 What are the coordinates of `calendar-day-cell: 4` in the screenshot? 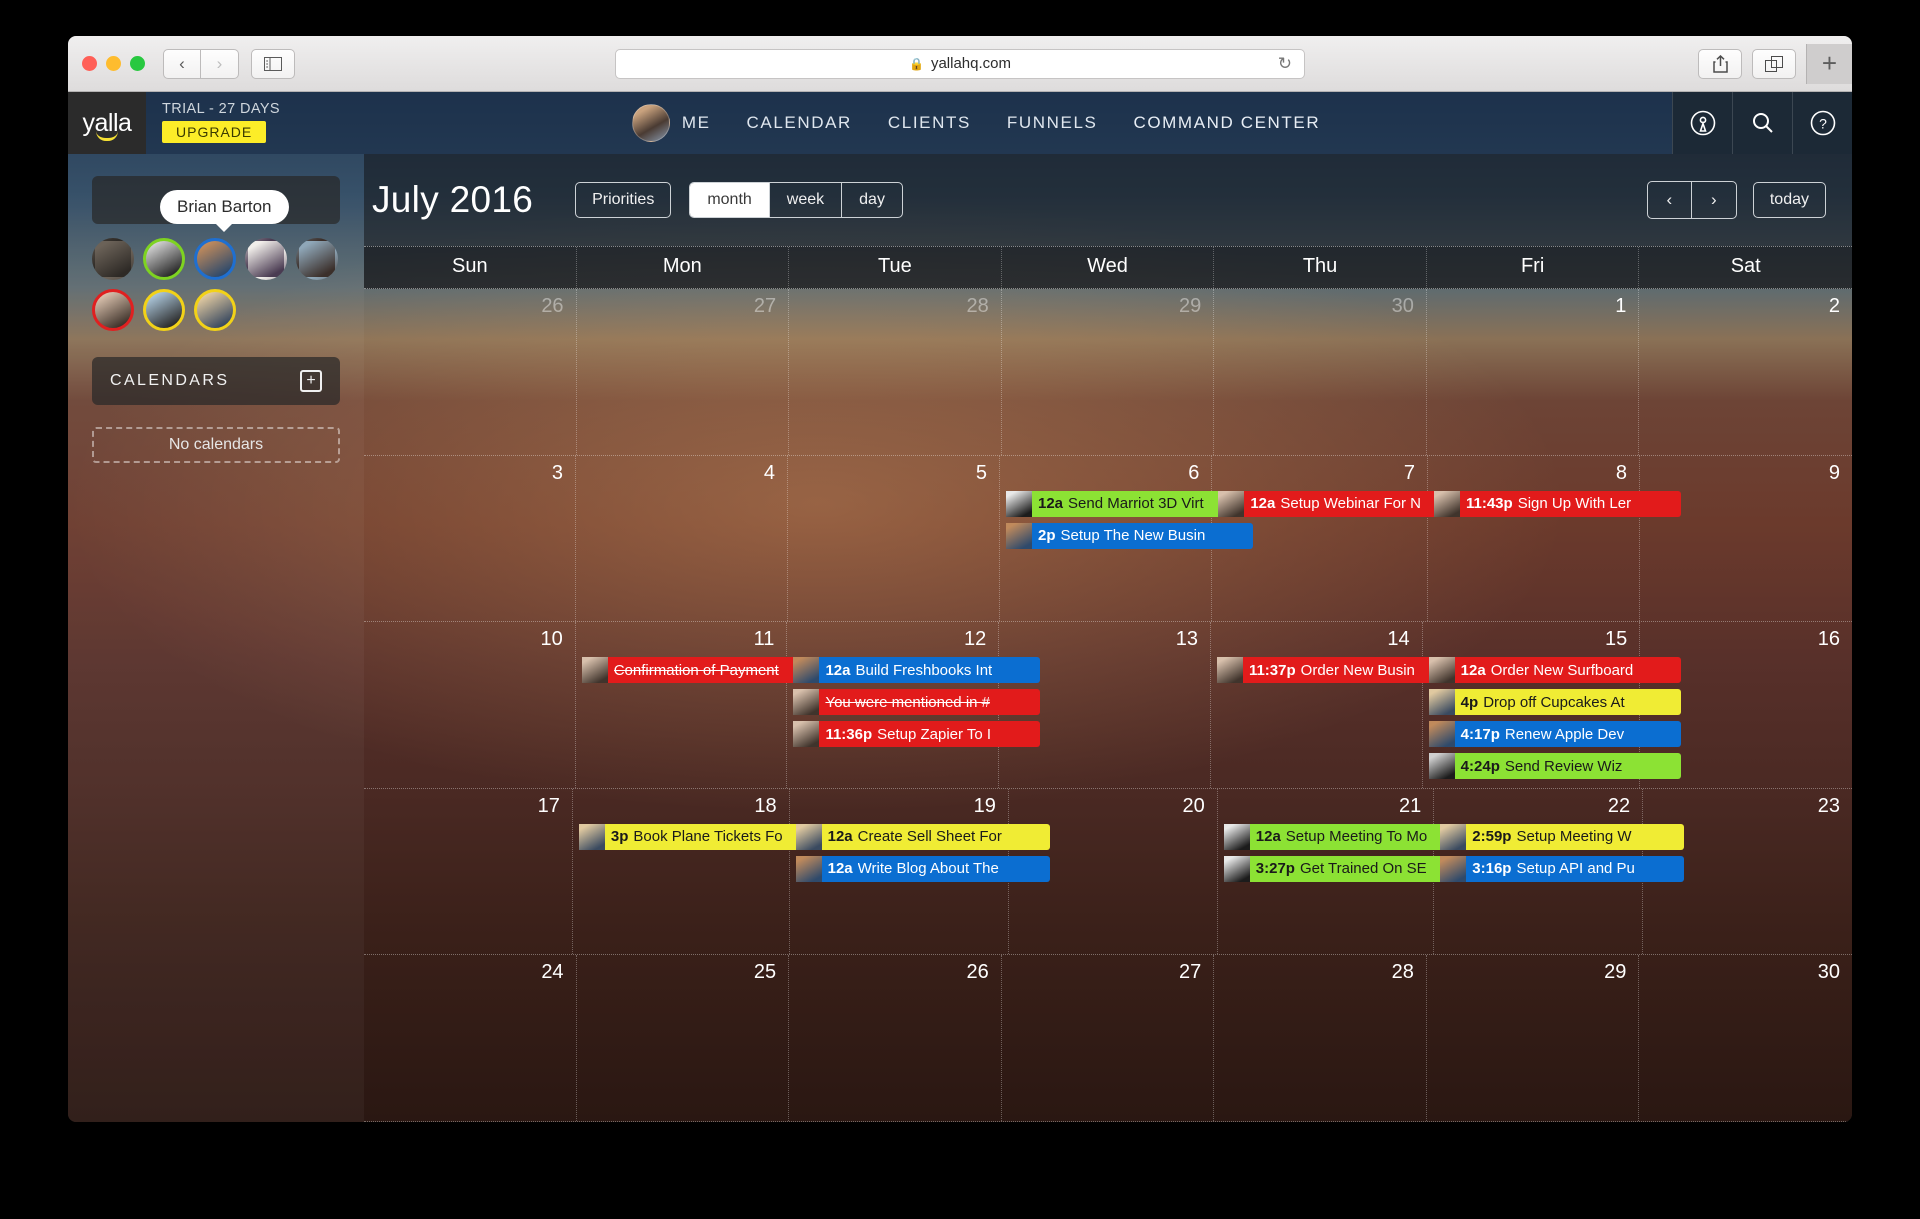 It's located at (682, 538).